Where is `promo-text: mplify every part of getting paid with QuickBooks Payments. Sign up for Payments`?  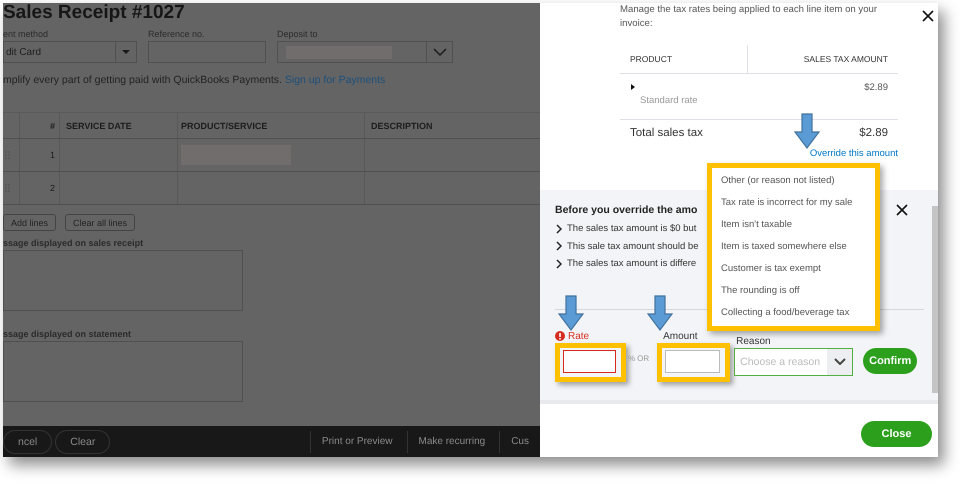
promo-text: mplify every part of getting paid with QuickBooks Payments. Sign up for Payments is located at coordinates (194, 80).